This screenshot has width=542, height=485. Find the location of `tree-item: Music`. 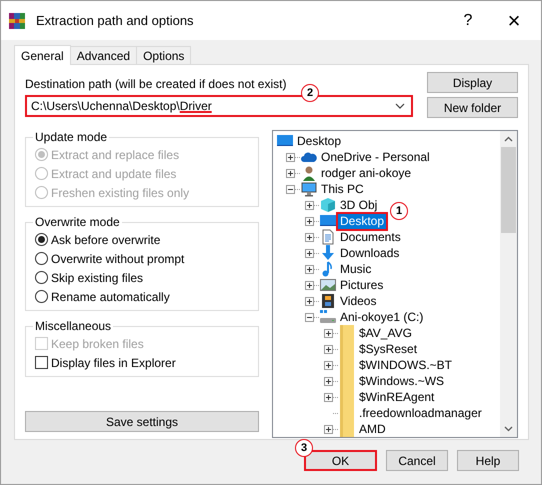

tree-item: Music is located at coordinates (356, 269).